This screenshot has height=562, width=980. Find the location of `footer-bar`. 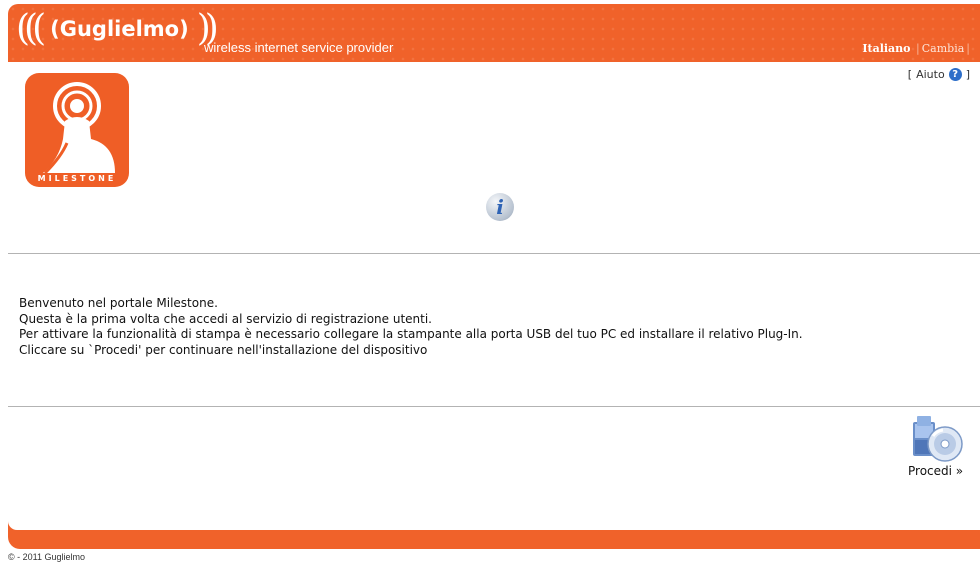

footer-bar is located at coordinates (494, 535).